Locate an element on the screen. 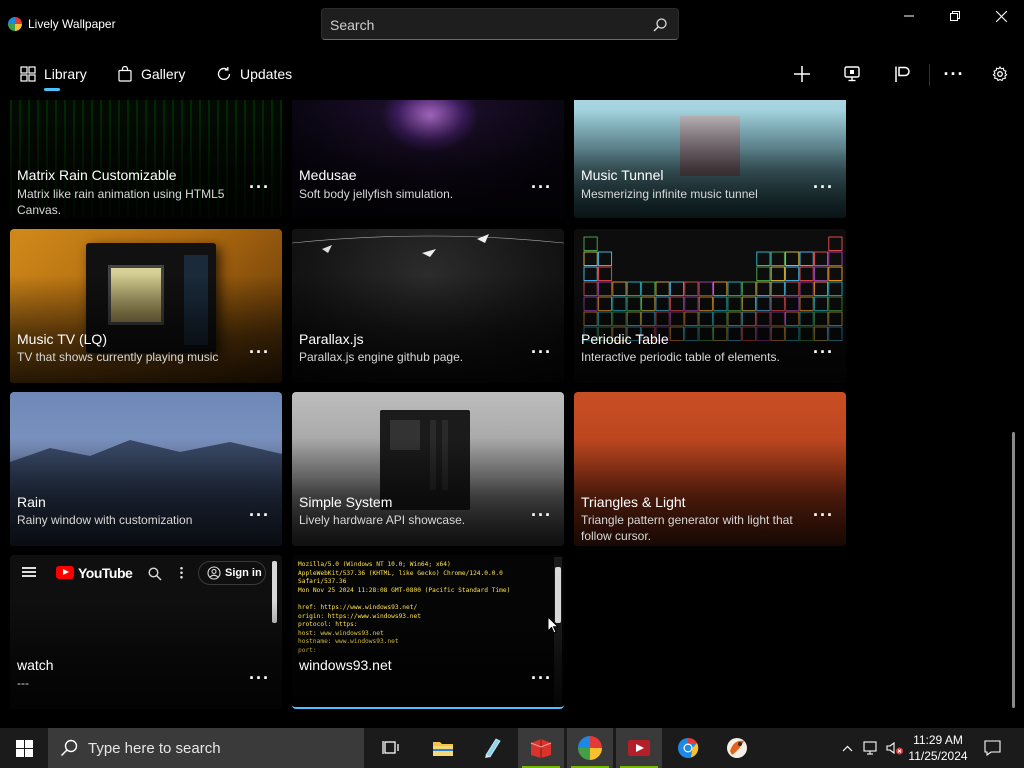 Image resolution: width=1024 pixels, height=768 pixels. taskbar-app-pencil is located at coordinates (492, 748).